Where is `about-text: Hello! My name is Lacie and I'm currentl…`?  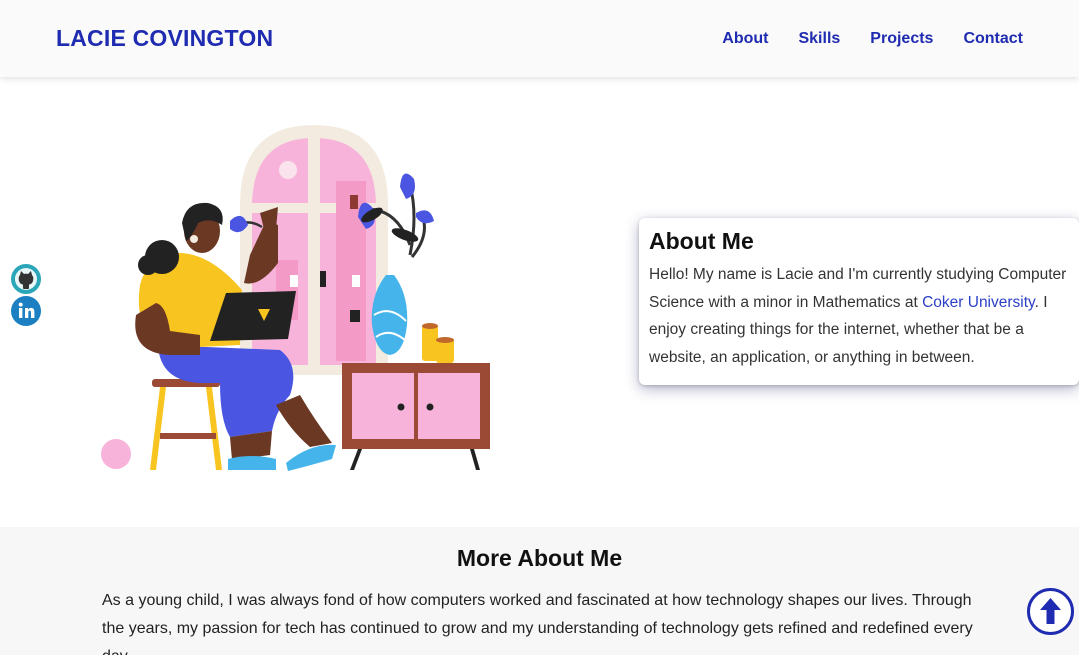 about-text: Hello! My name is Lacie and I'm currentl… is located at coordinates (858, 316).